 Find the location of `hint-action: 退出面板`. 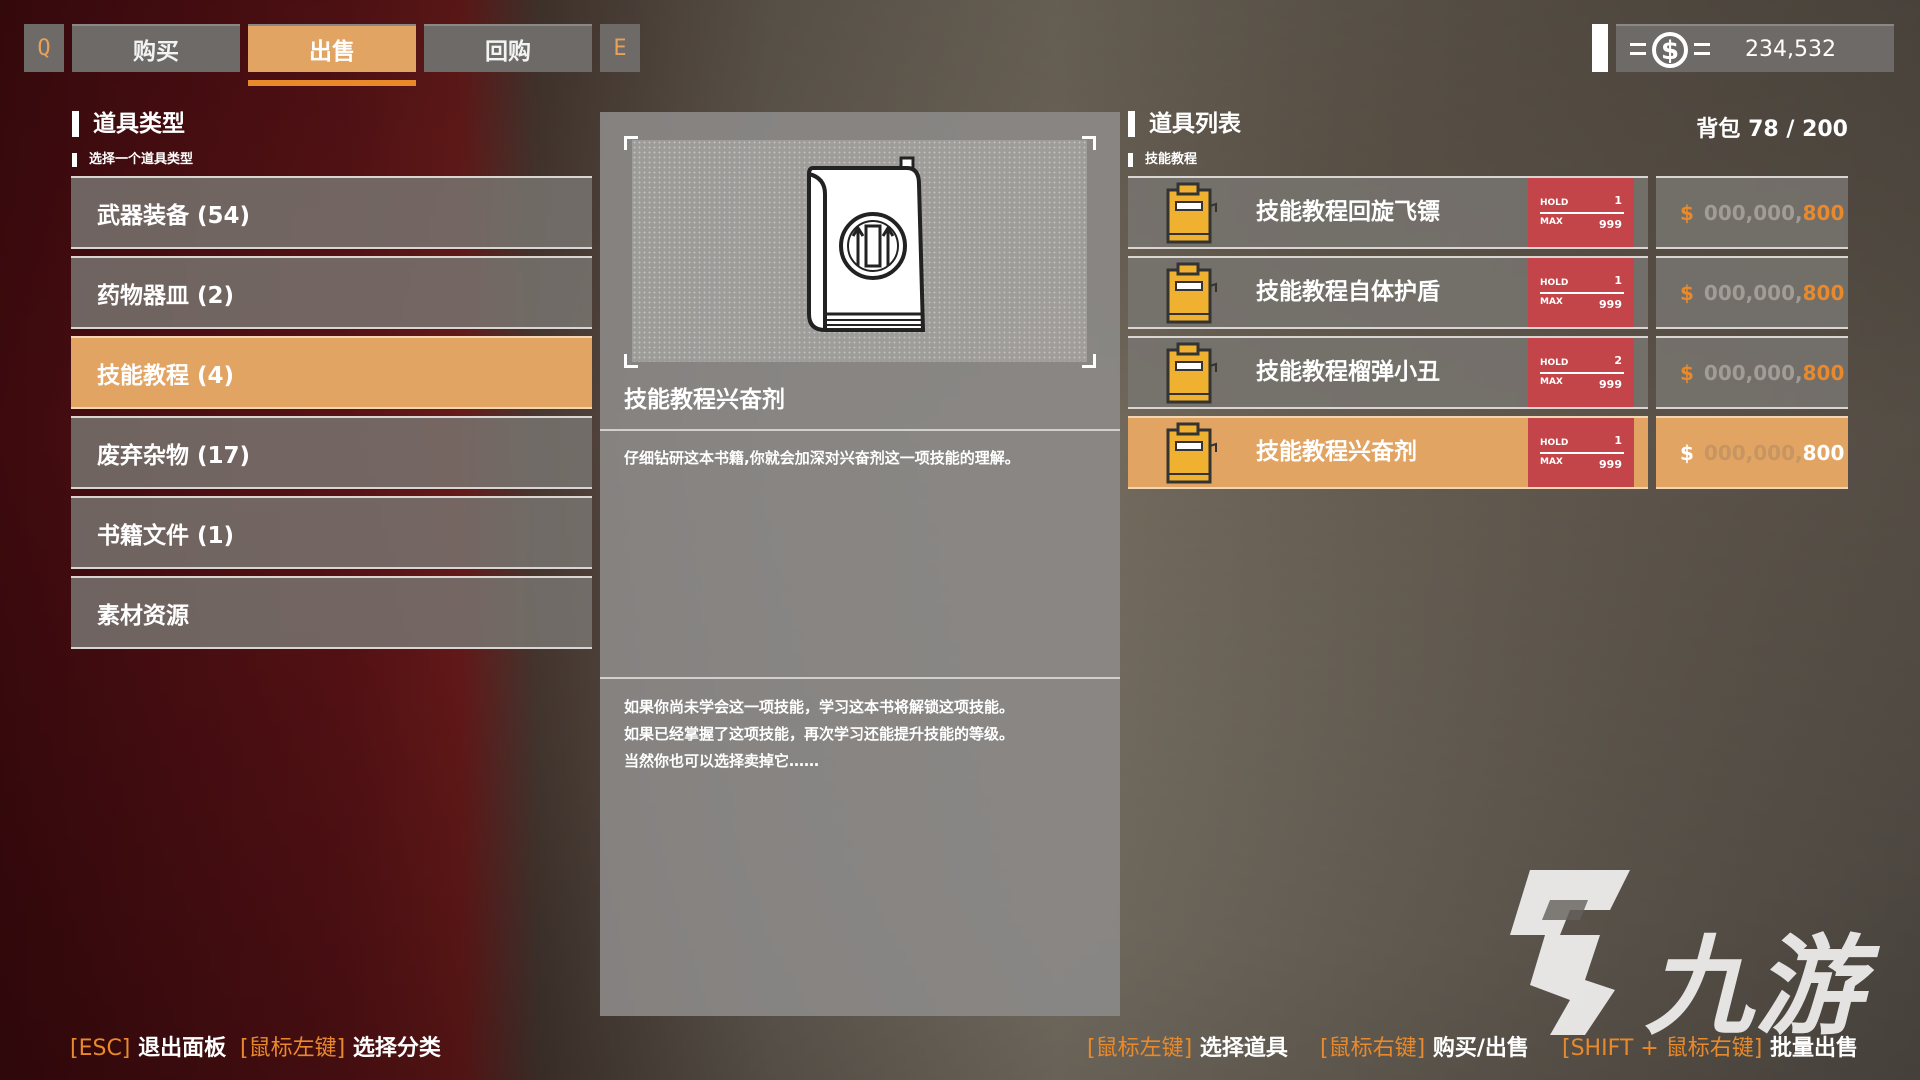

hint-action: 退出面板 is located at coordinates (182, 1048).